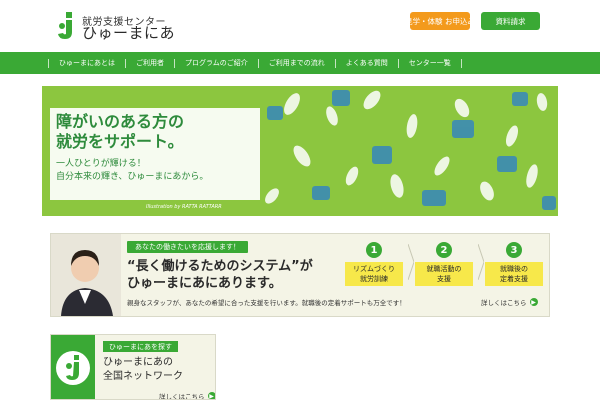  What do you see at coordinates (514, 274) in the screenshot?
I see `step-label: 就職後の 定着支援` at bounding box center [514, 274].